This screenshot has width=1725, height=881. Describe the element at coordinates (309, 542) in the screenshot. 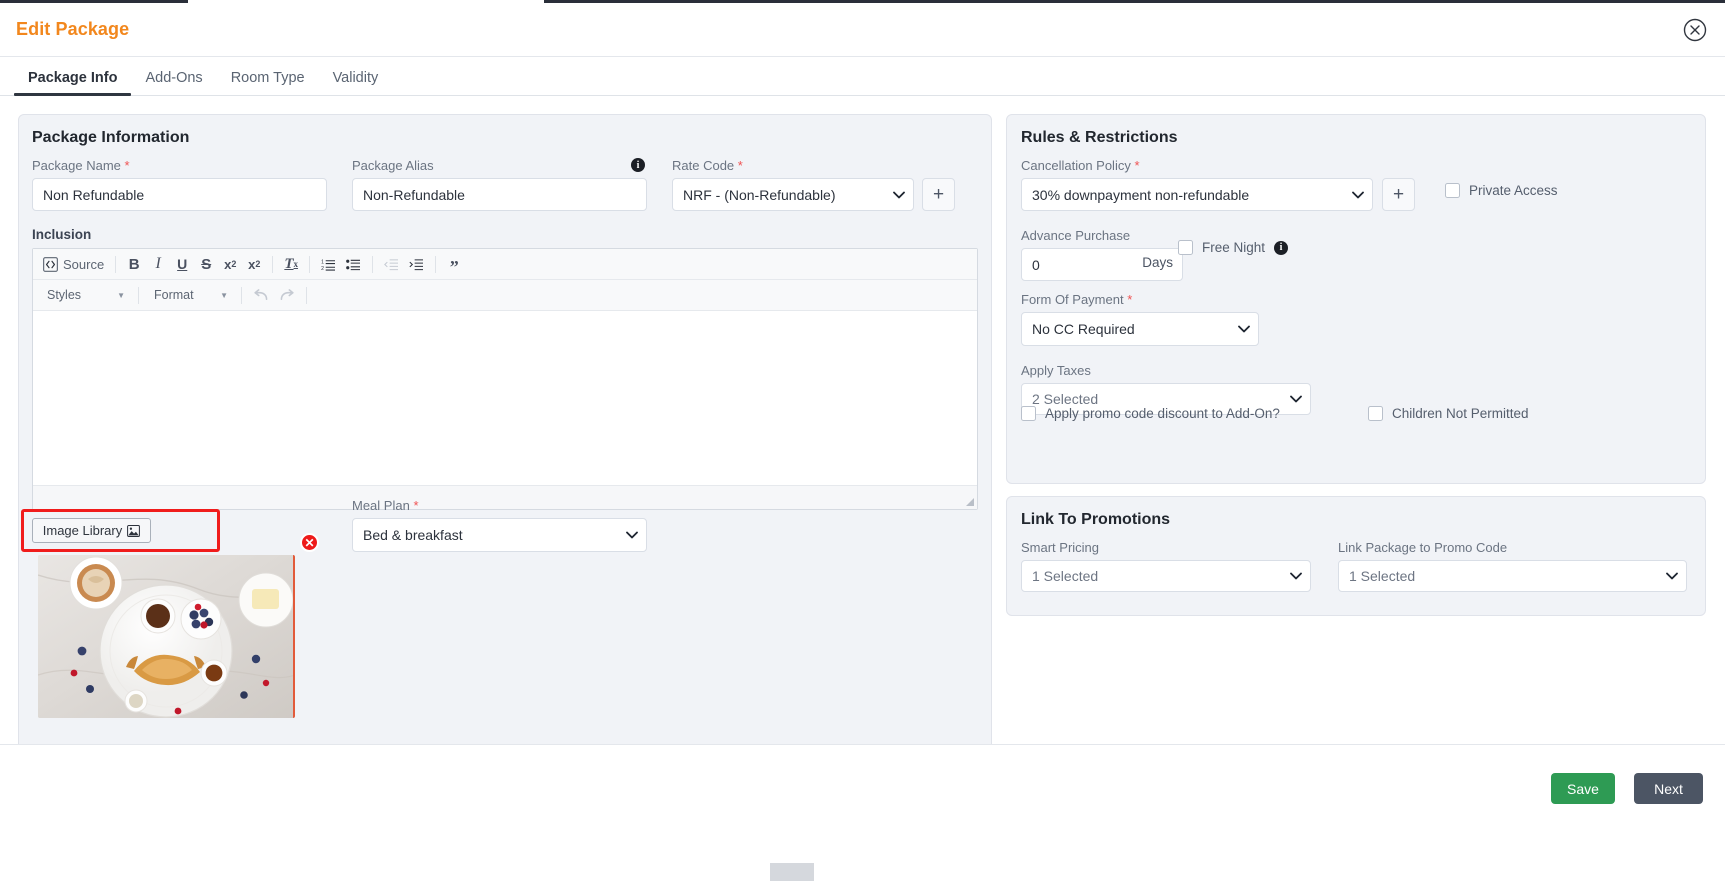

I see `delete-image-icon: ✕` at that location.